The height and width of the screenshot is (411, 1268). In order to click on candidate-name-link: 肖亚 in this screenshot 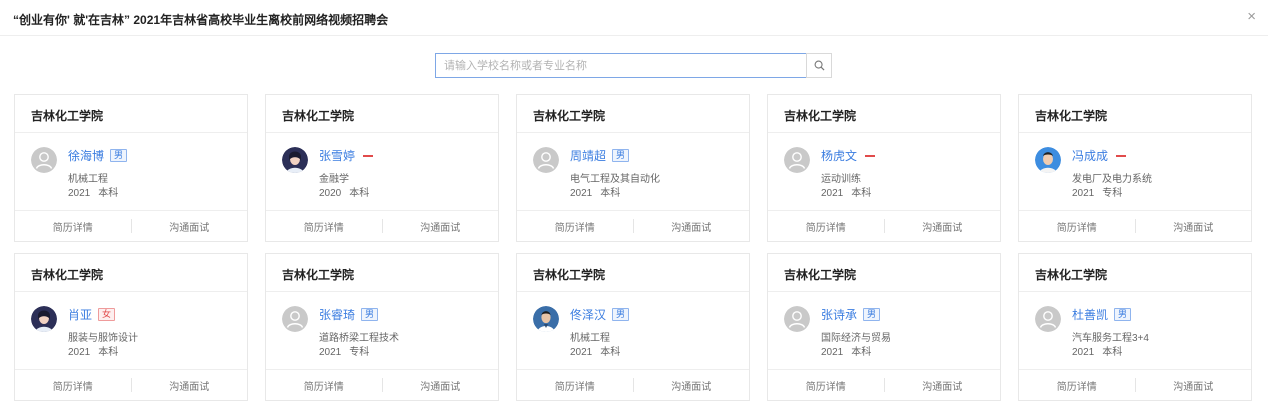, I will do `click(80, 314)`.